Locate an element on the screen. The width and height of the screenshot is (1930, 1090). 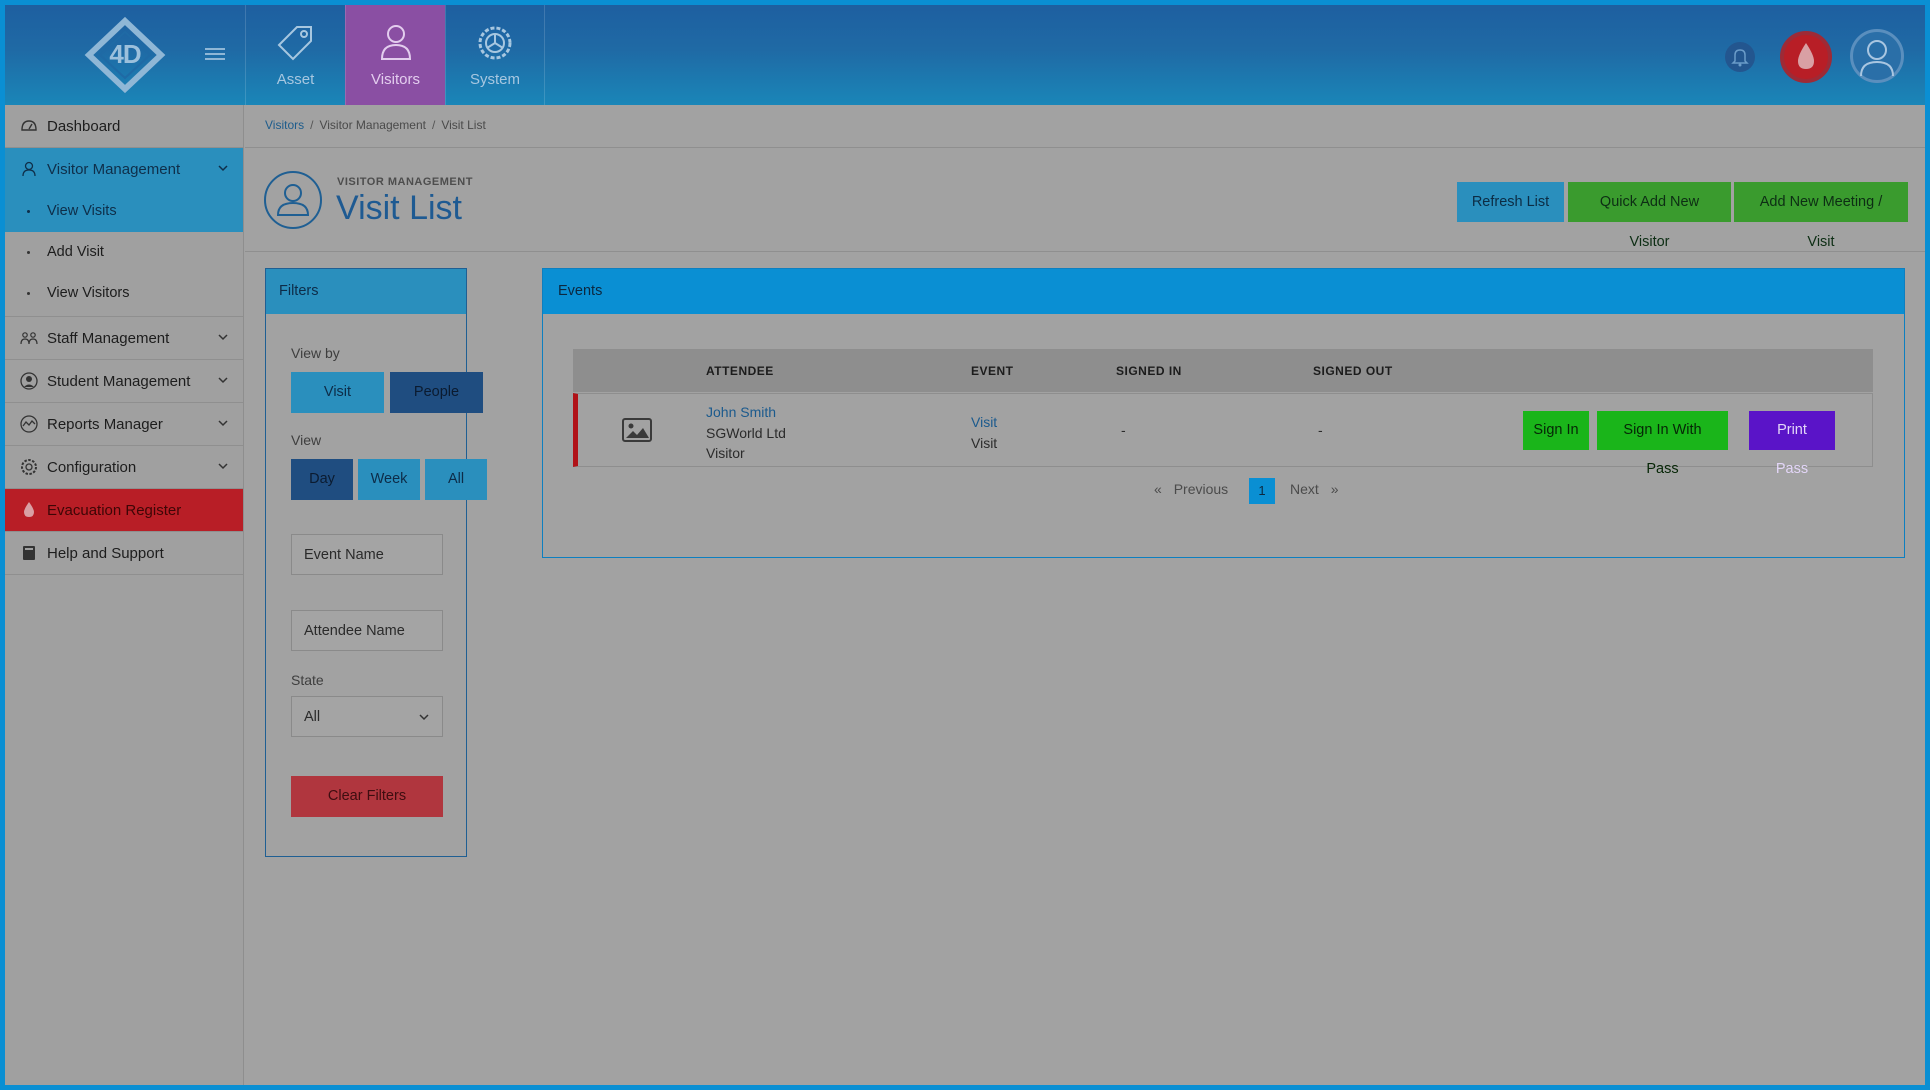
event-link: Visit is located at coordinates (984, 422).